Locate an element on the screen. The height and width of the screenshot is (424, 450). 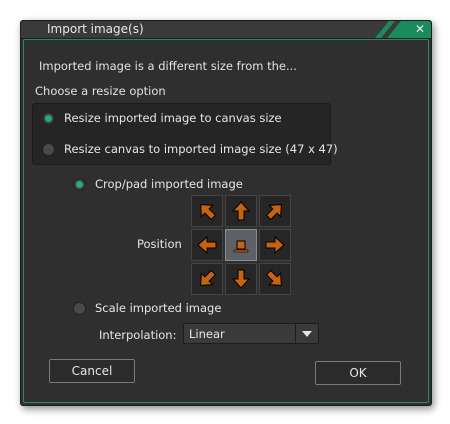
crop-pad-option: Crop/pad imported image is located at coordinates (158, 184).